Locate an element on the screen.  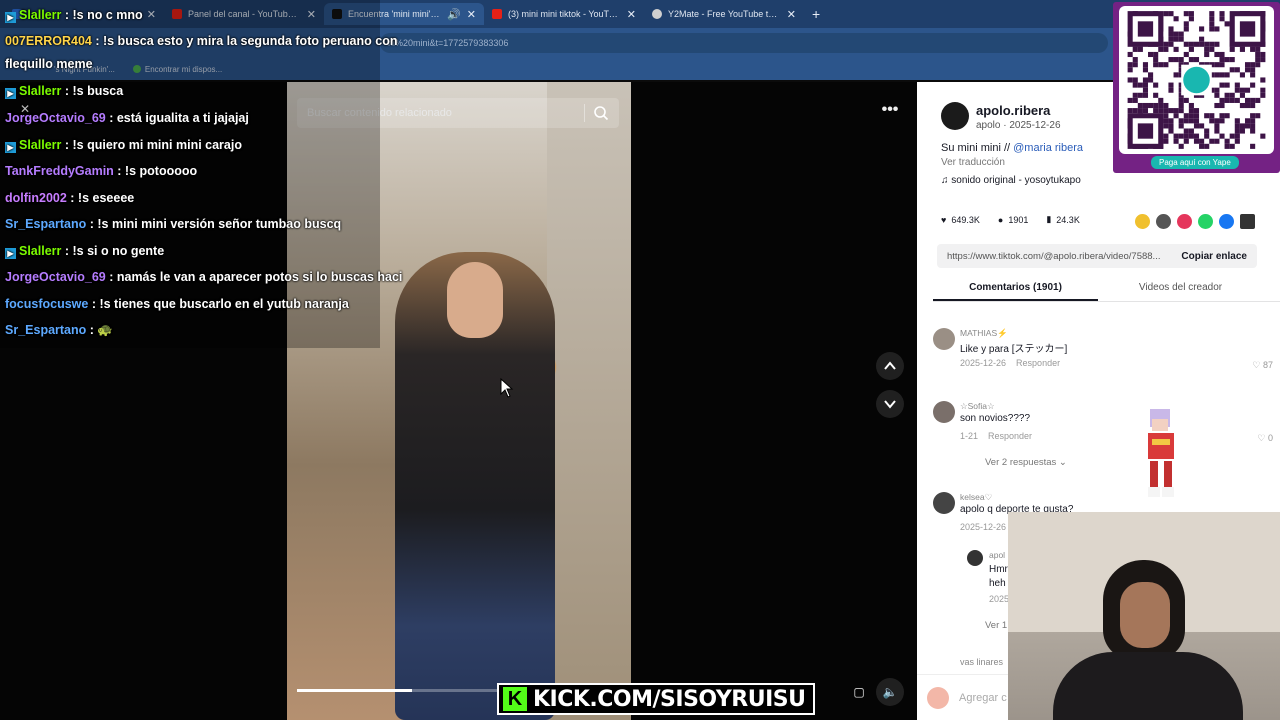
yape-qr-overlay: Paga aquí con Yape is located at coordinates (1196, 87).